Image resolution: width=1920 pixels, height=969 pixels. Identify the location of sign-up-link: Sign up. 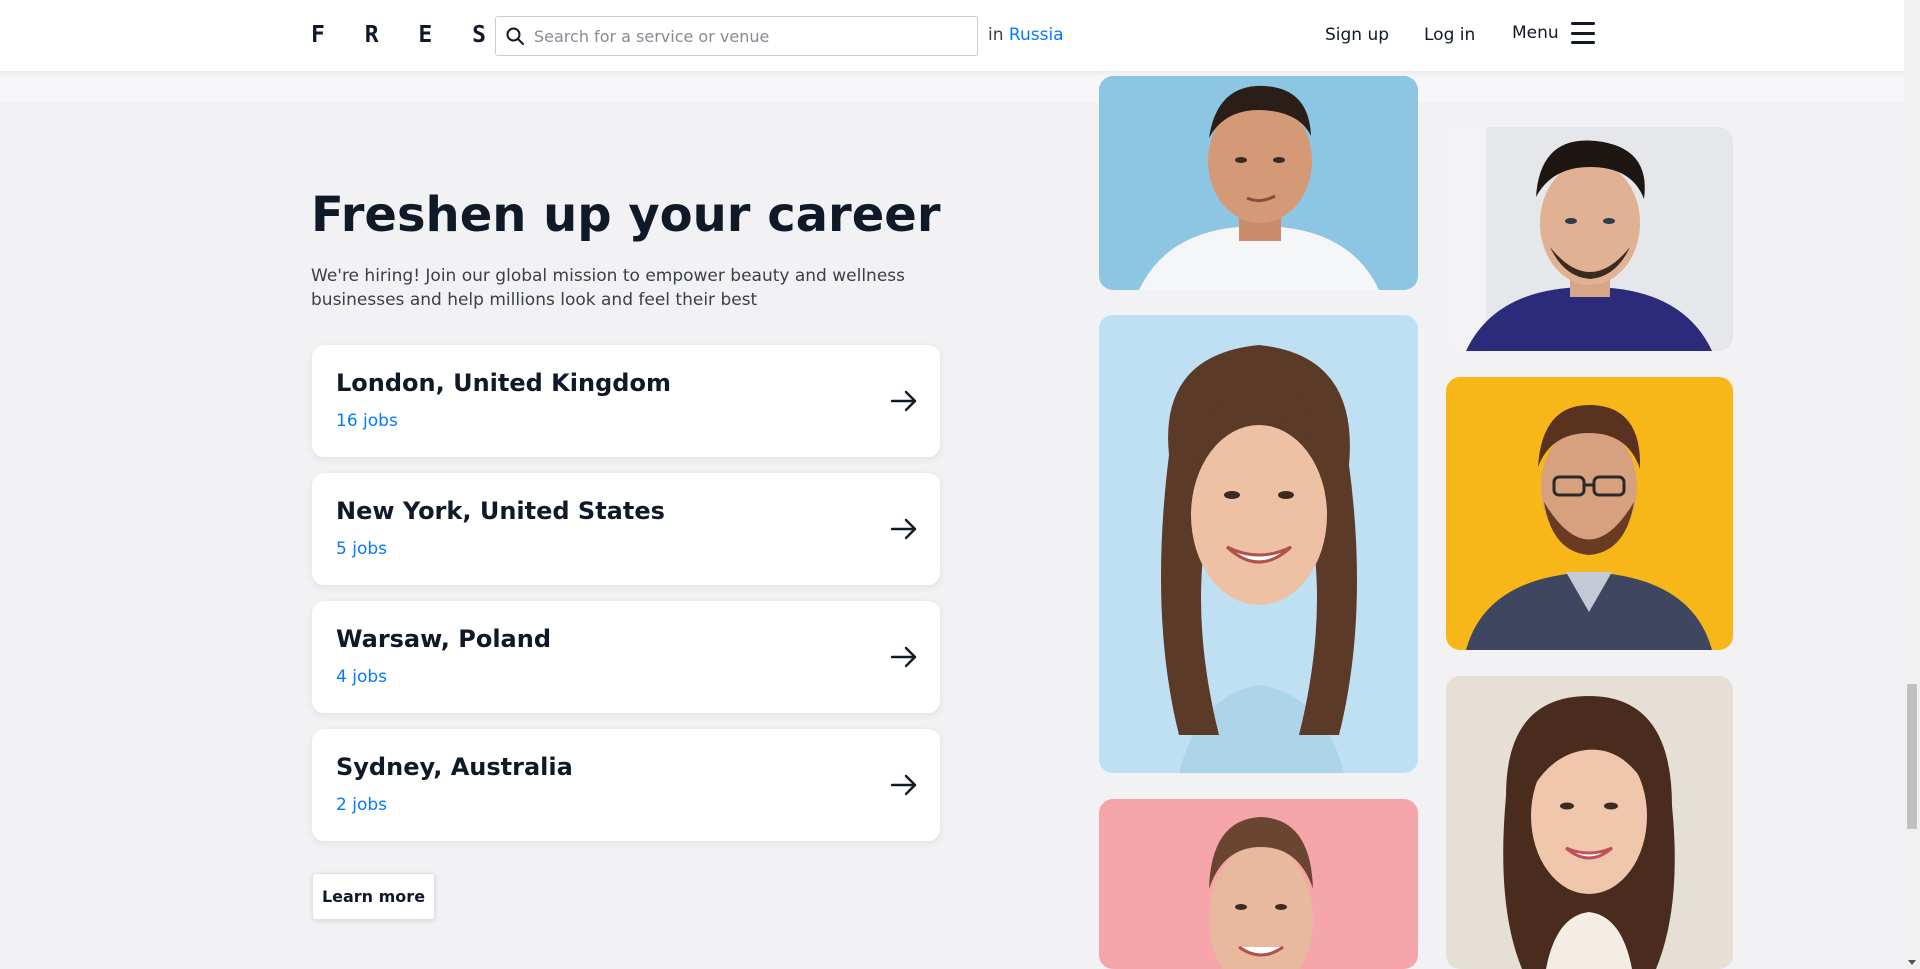
(1357, 35).